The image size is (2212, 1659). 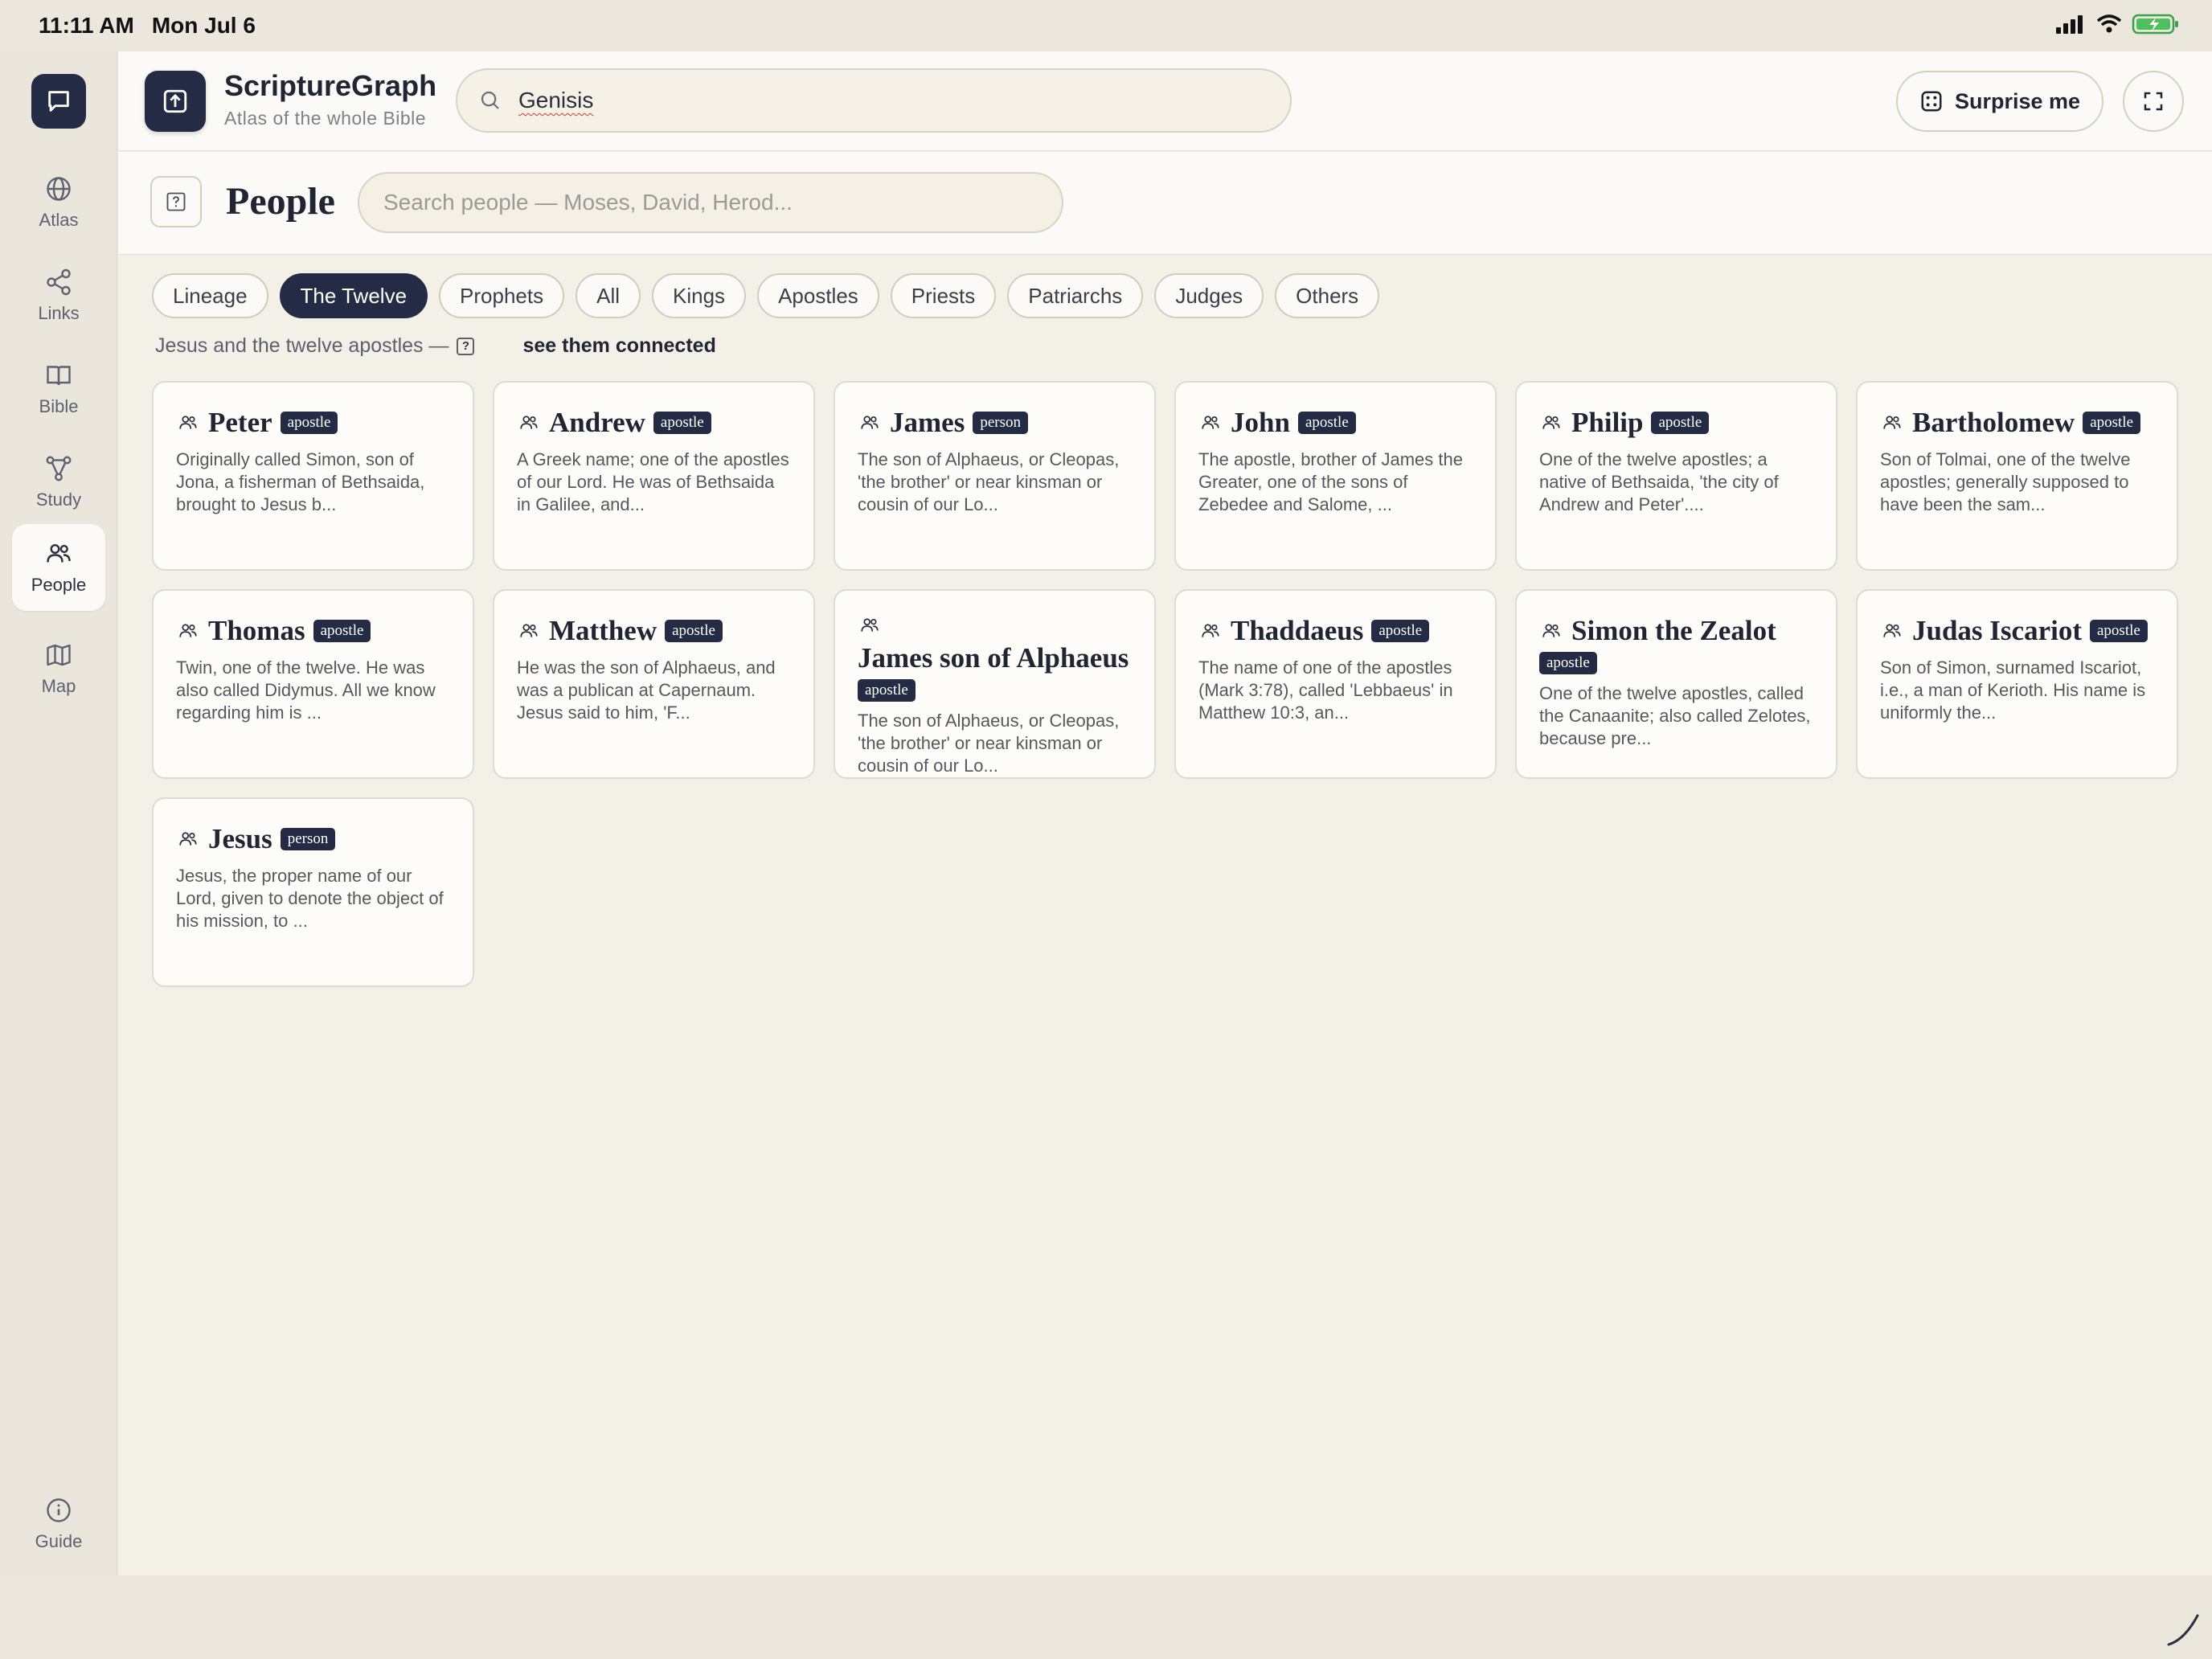 What do you see at coordinates (59, 282) in the screenshot?
I see `share-icon` at bounding box center [59, 282].